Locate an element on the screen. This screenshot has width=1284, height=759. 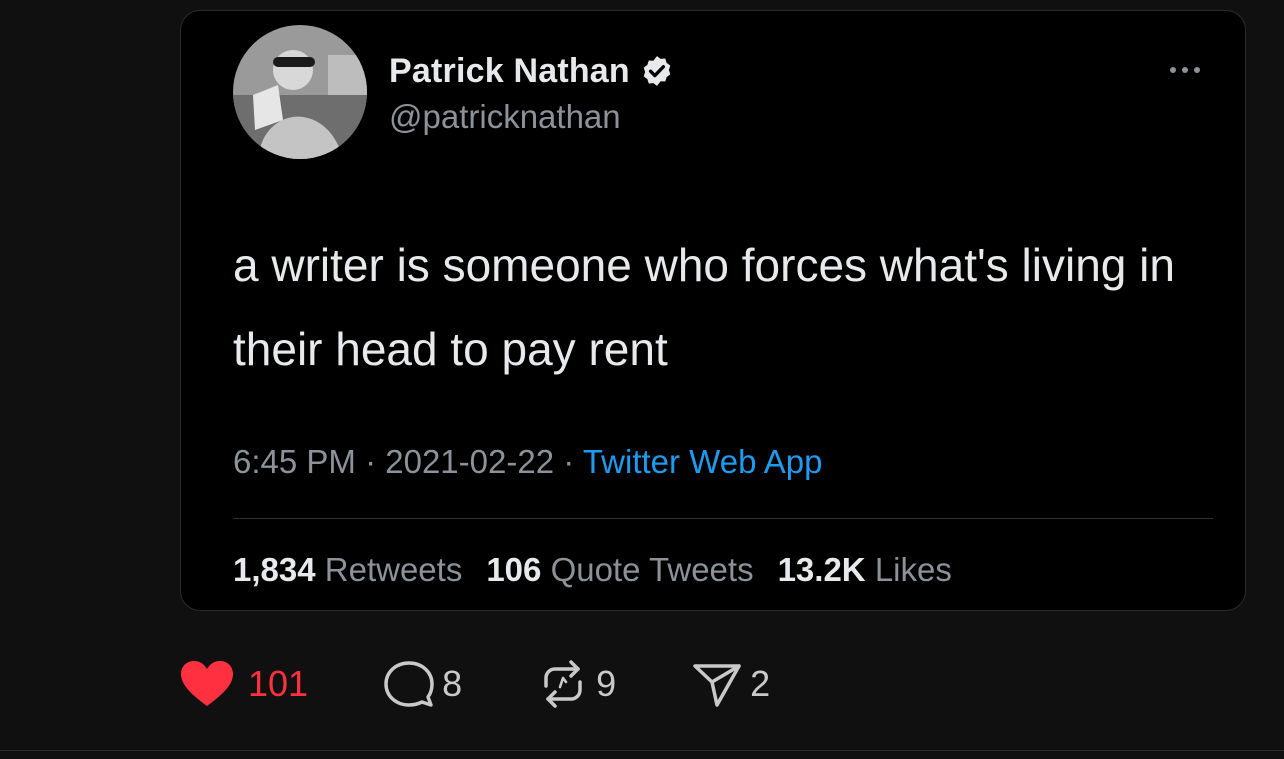
heart-icon is located at coordinates (207, 683).